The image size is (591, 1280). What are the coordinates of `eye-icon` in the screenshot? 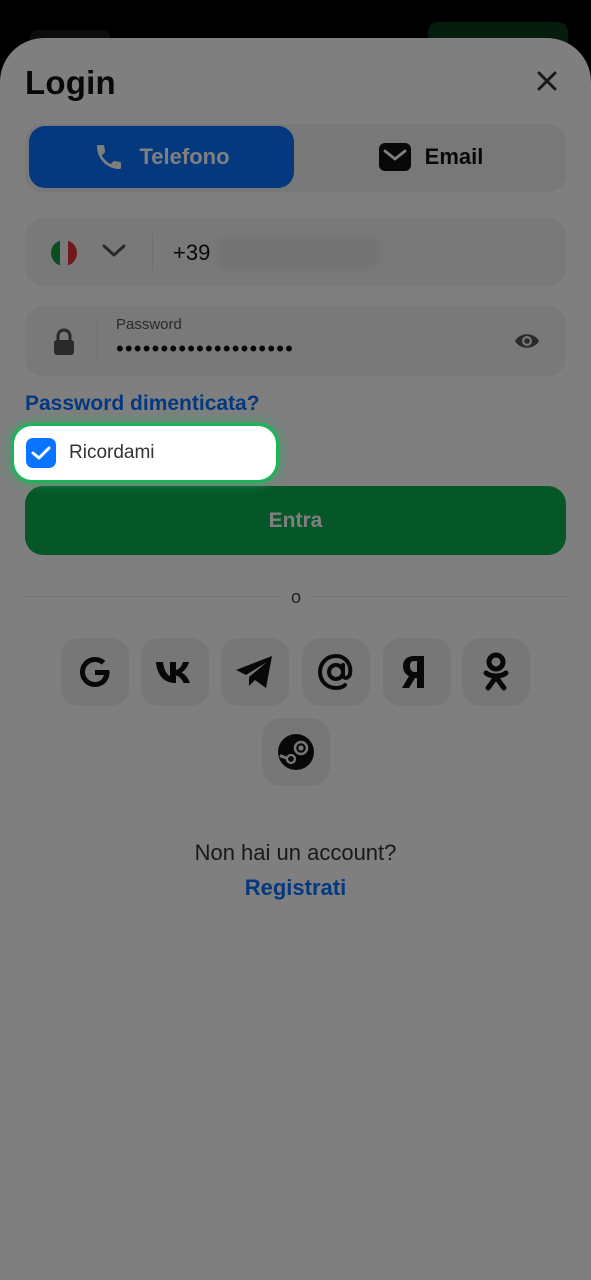 It's located at (527, 341).